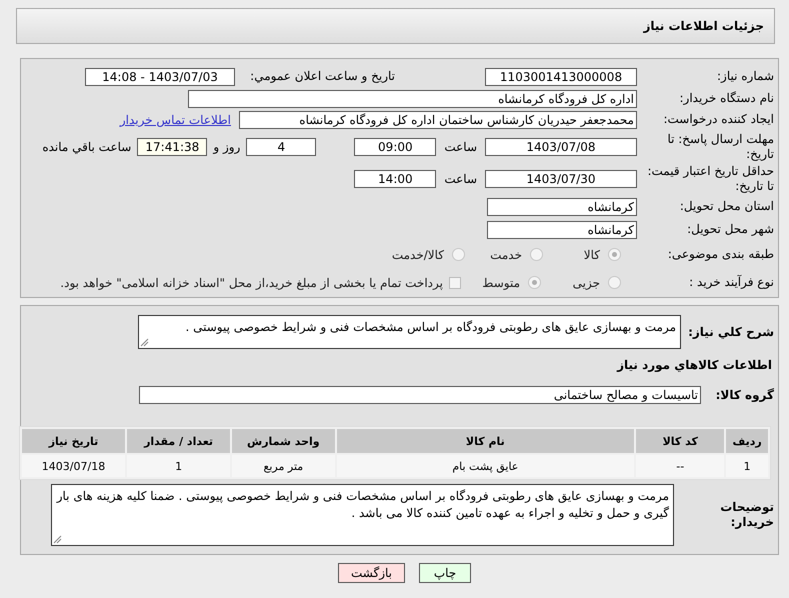  What do you see at coordinates (703, 26) in the screenshot?
I see `page-title: جزئیات اطلاعات نیاز` at bounding box center [703, 26].